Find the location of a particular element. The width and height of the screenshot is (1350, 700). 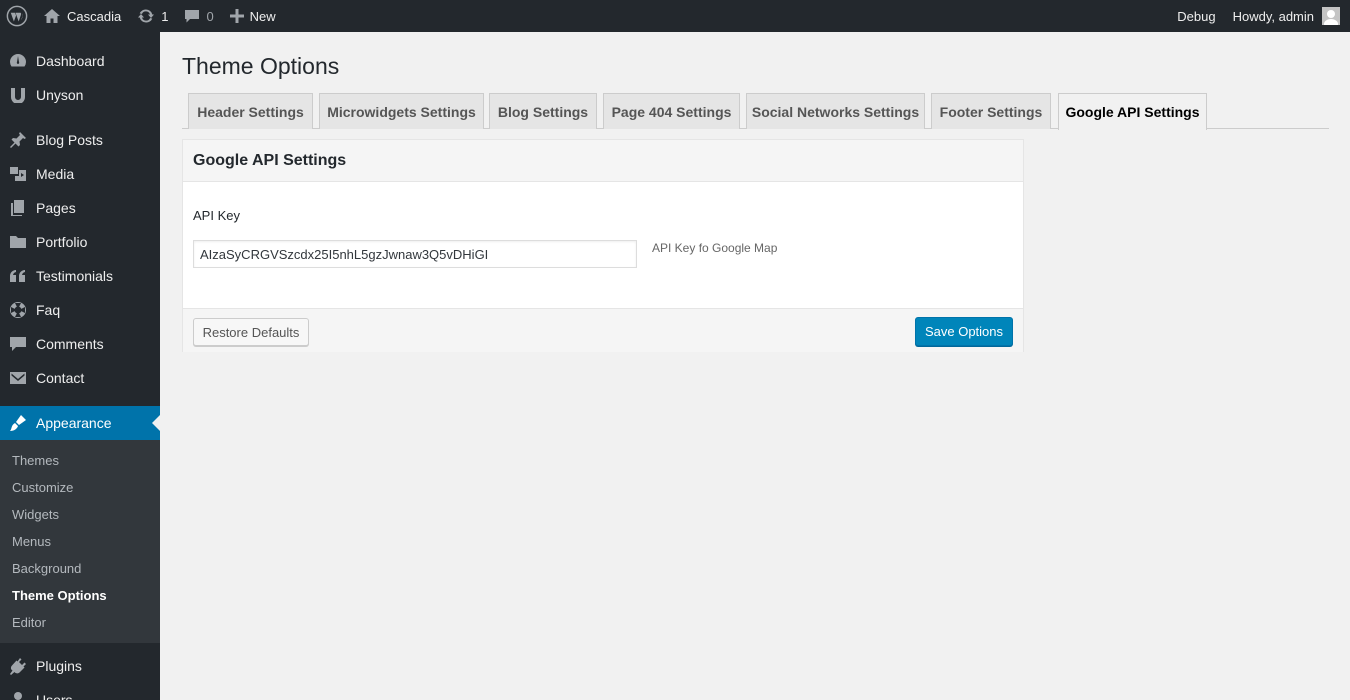

sidebar-item-unyson: Unyson is located at coordinates (80, 95).